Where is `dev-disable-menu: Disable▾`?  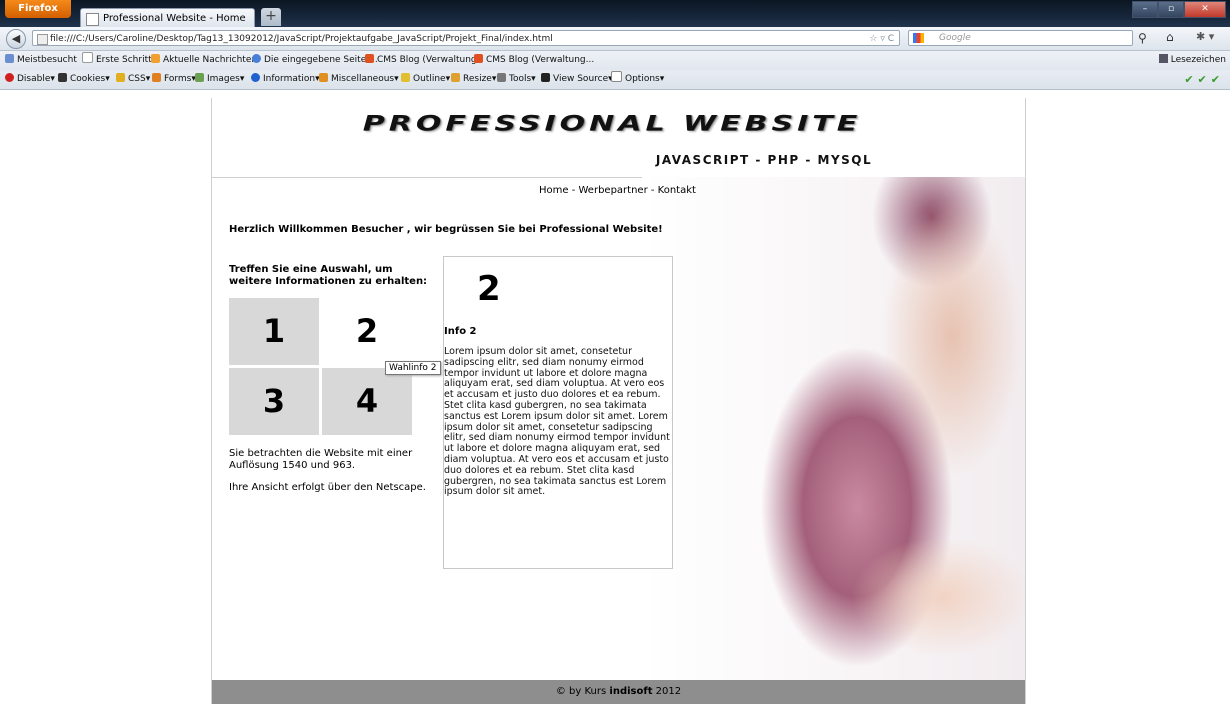
dev-disable-menu: Disable▾ is located at coordinates (30, 79).